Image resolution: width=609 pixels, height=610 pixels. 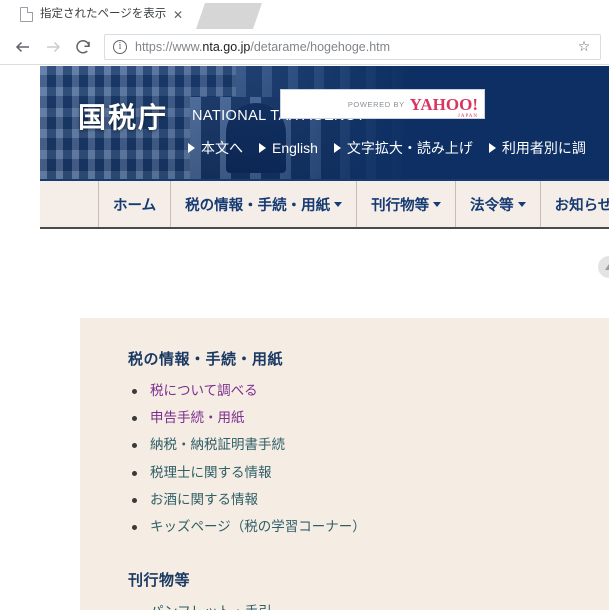 I want to click on tab-strip: 指定されたページを表示でき ✕, so click(x=304, y=14).